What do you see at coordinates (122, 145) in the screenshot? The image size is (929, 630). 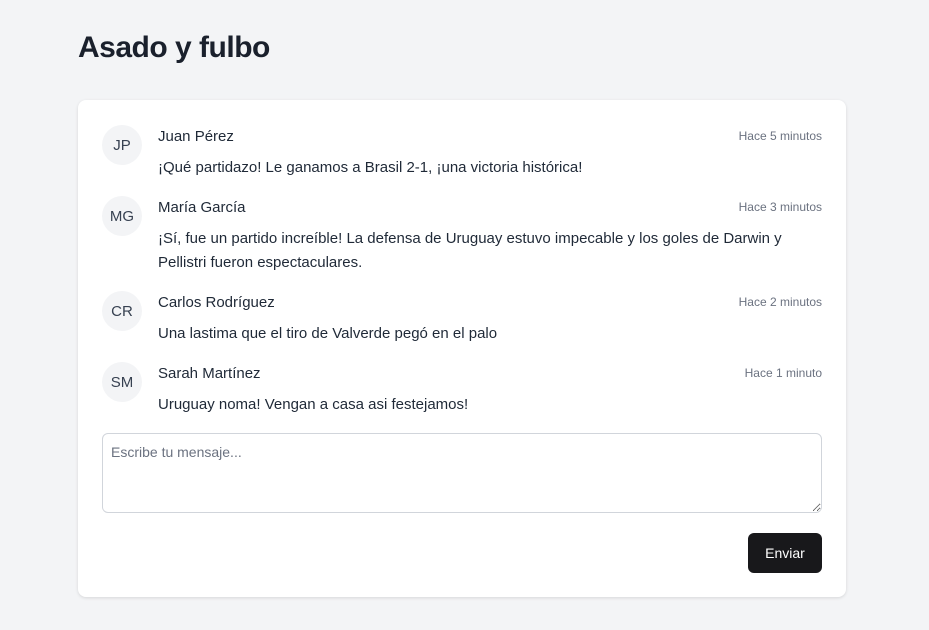 I see `avatar: JP` at bounding box center [122, 145].